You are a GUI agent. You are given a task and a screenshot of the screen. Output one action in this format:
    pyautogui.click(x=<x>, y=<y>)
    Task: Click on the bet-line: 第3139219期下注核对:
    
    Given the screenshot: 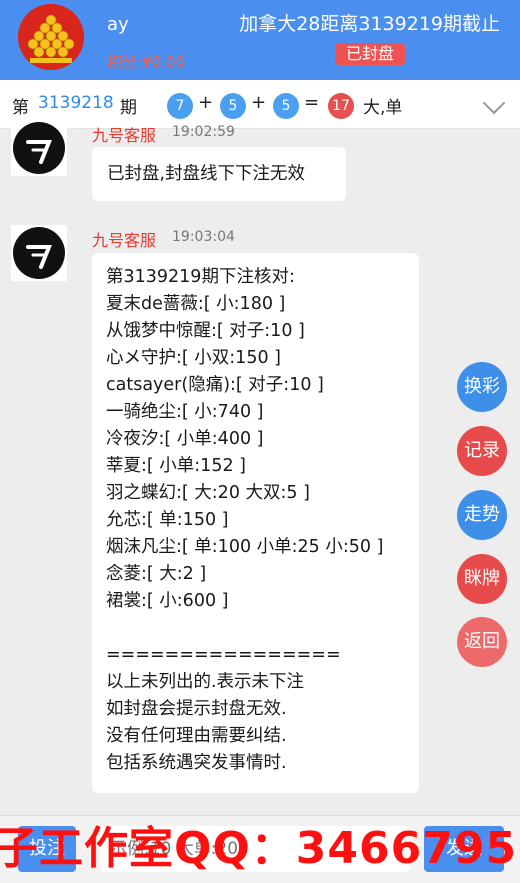 What is the action you would take?
    pyautogui.click(x=200, y=277)
    